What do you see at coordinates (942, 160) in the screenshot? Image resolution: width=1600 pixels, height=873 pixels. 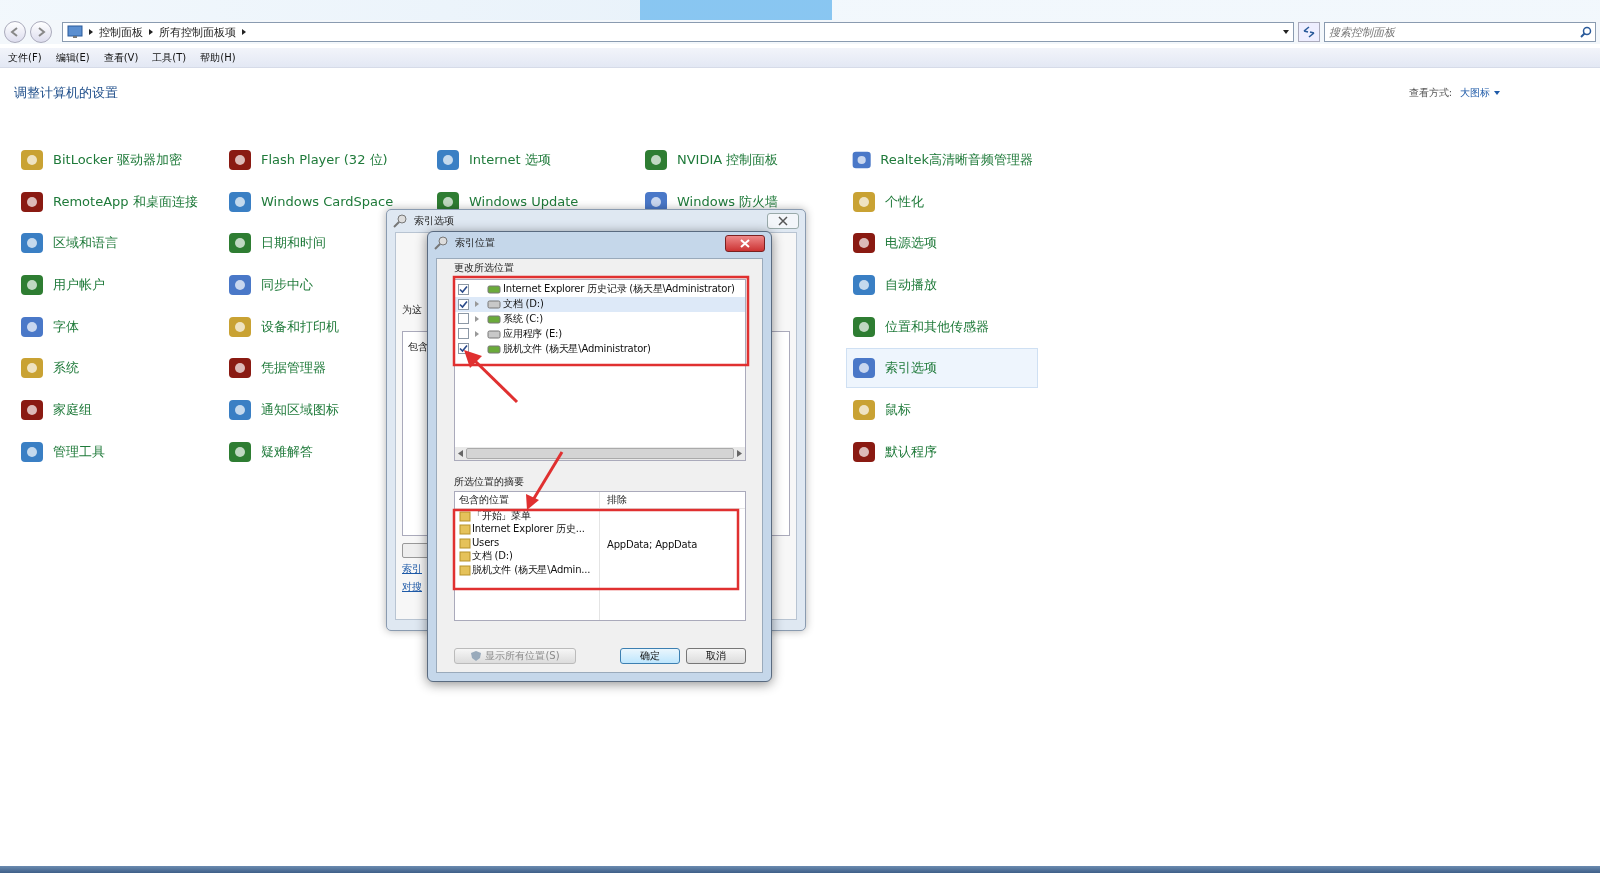 I see `control-panel-item: Realtek高清晰音频管理器` at bounding box center [942, 160].